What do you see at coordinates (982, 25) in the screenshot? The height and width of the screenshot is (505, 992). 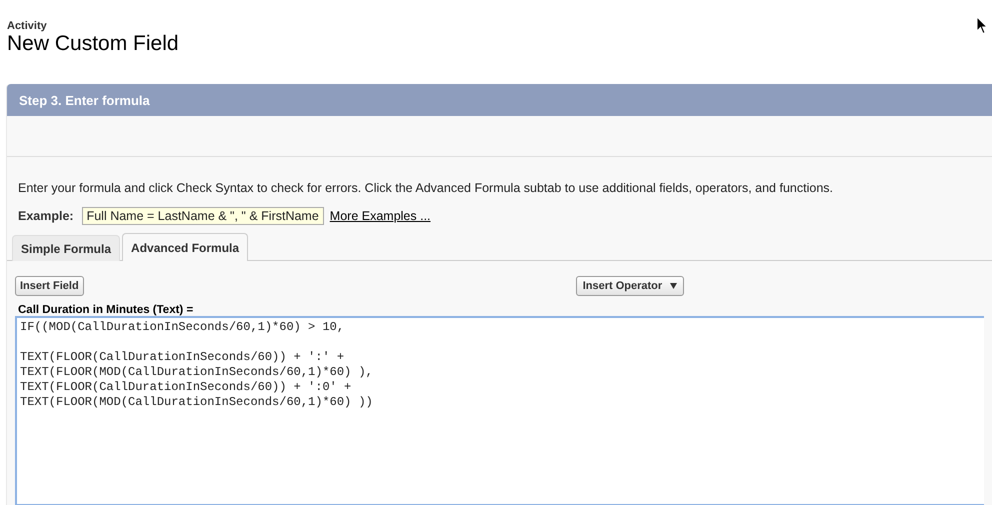 I see `mouse-pointer-icon` at bounding box center [982, 25].